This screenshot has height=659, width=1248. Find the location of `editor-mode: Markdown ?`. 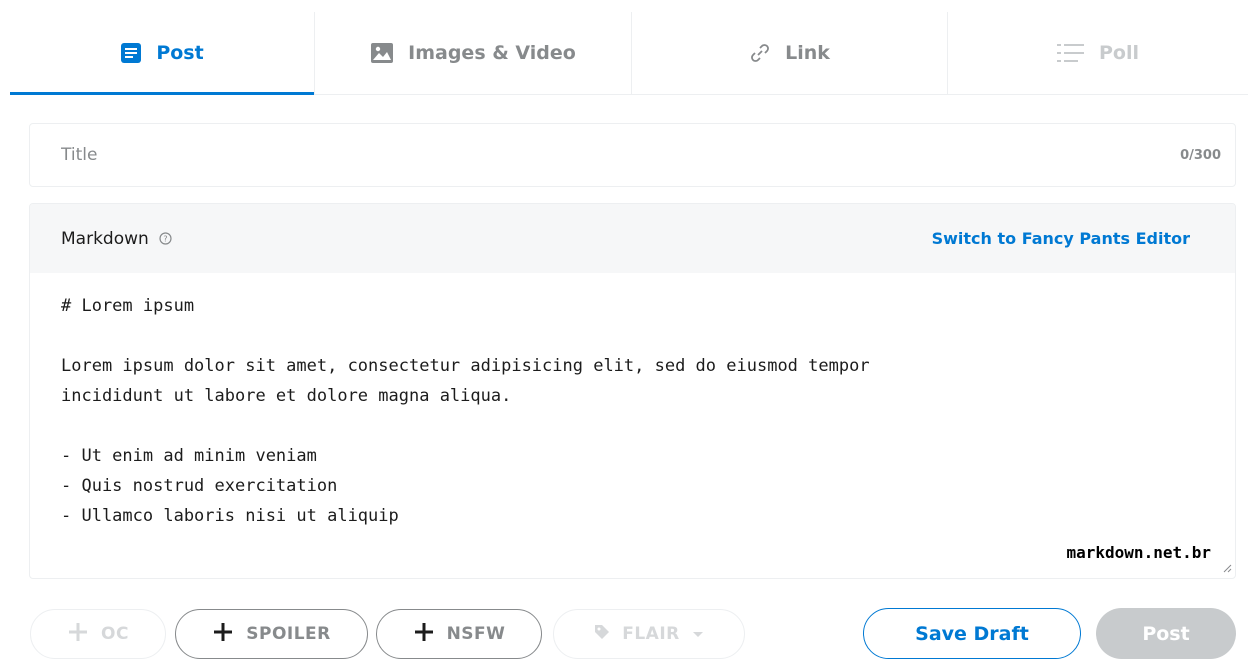

editor-mode: Markdown ? is located at coordinates (116, 239).